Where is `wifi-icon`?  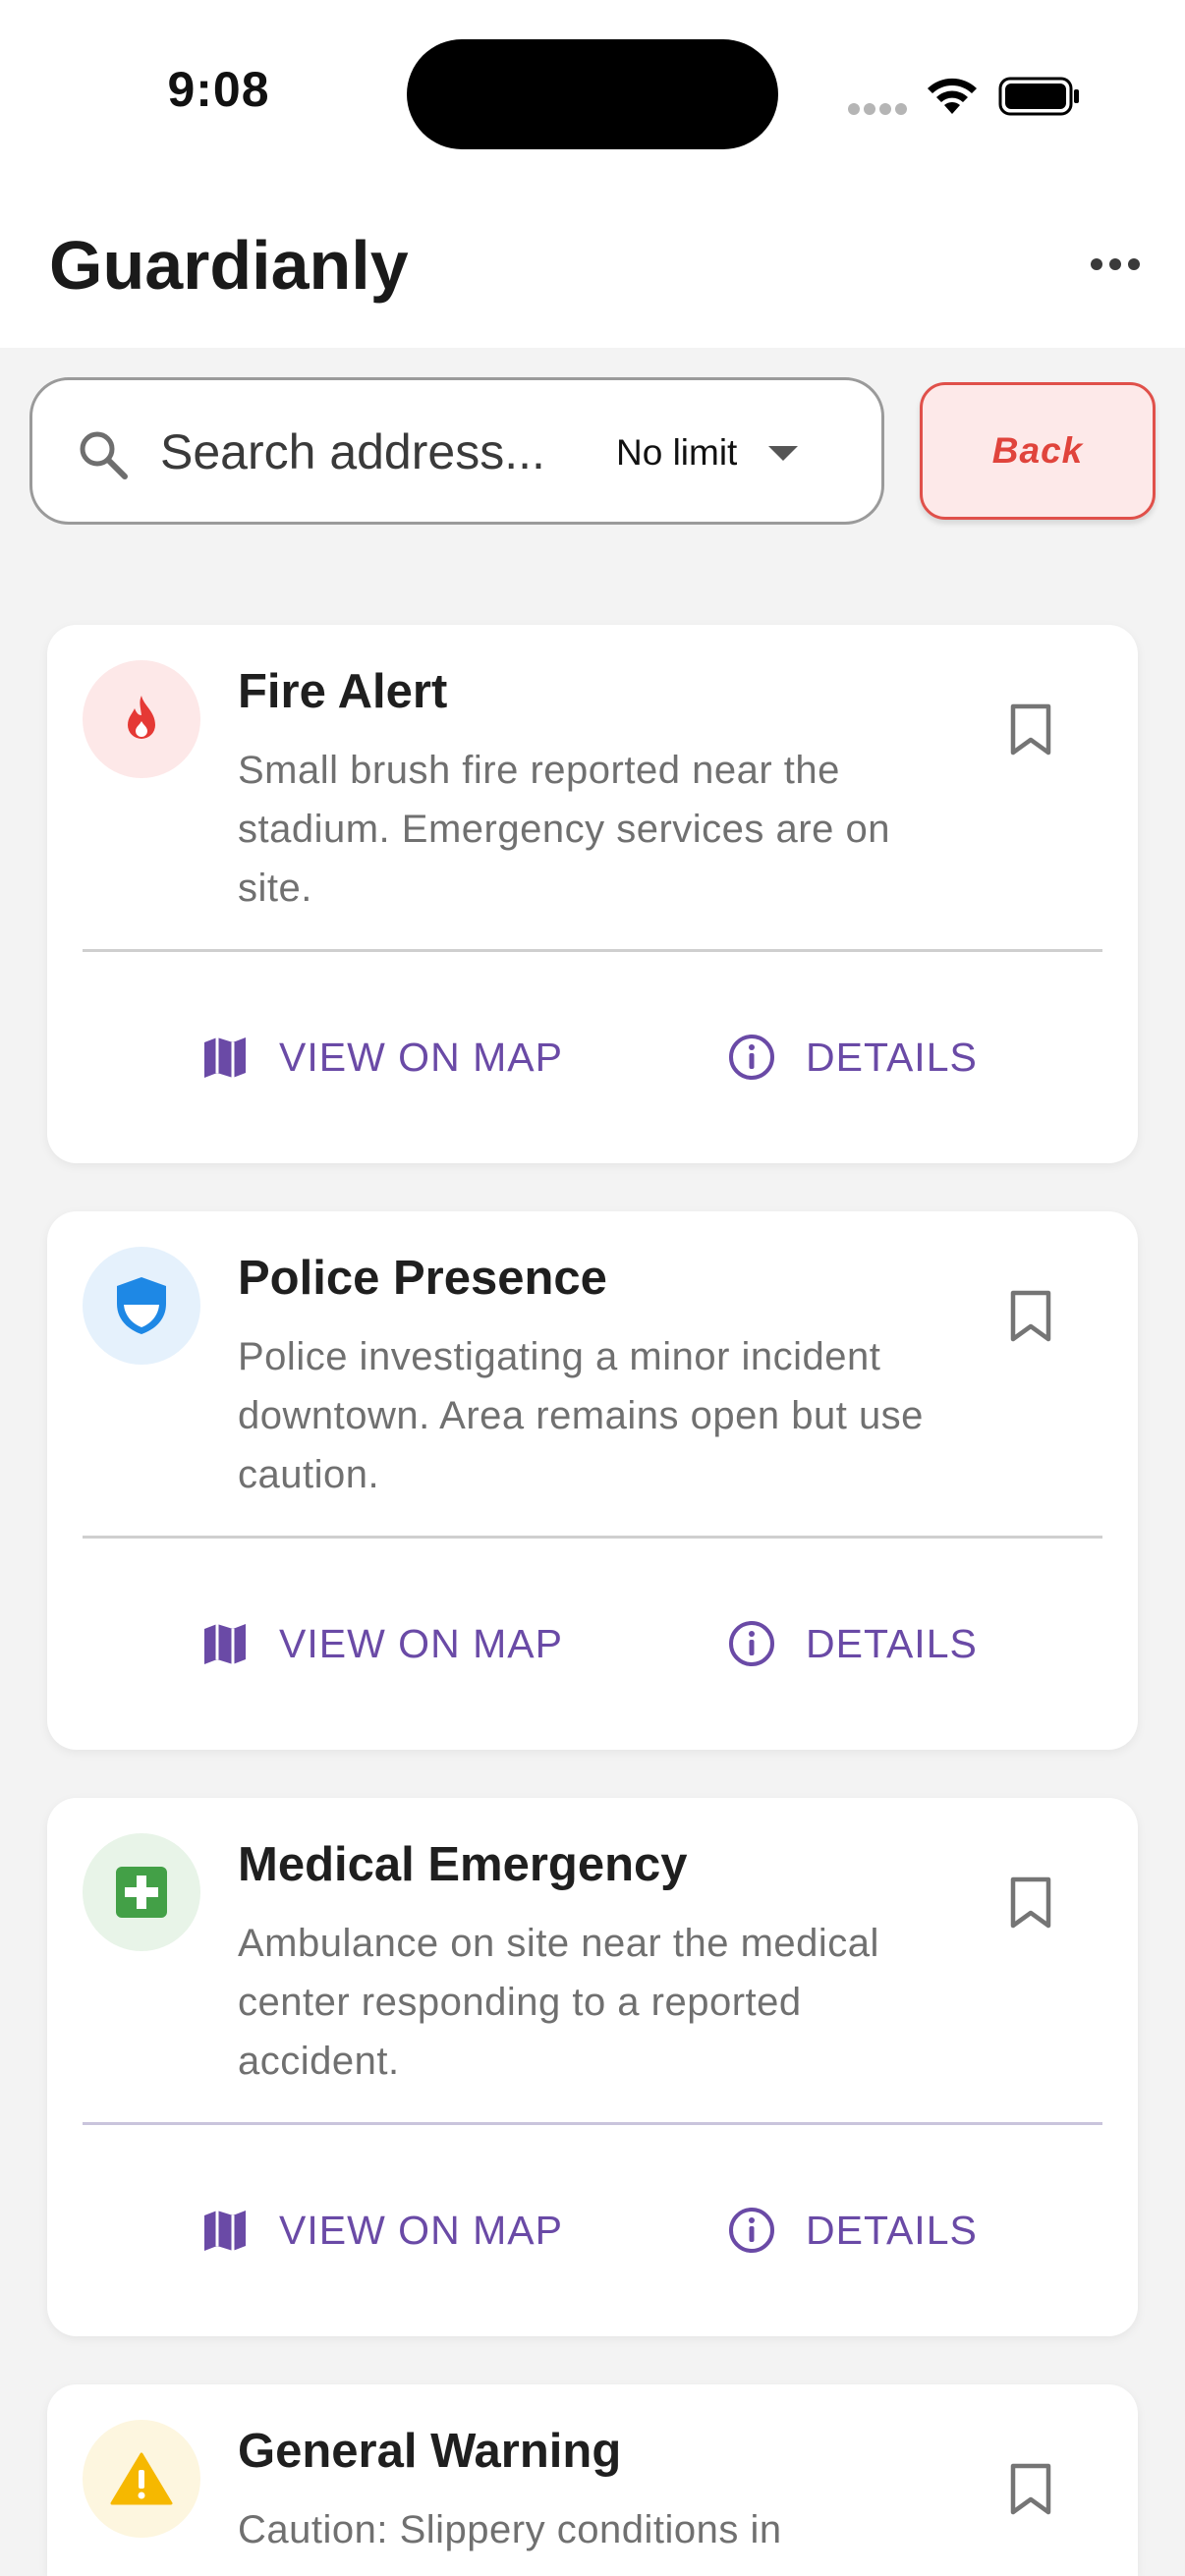
wifi-icon is located at coordinates (953, 96).